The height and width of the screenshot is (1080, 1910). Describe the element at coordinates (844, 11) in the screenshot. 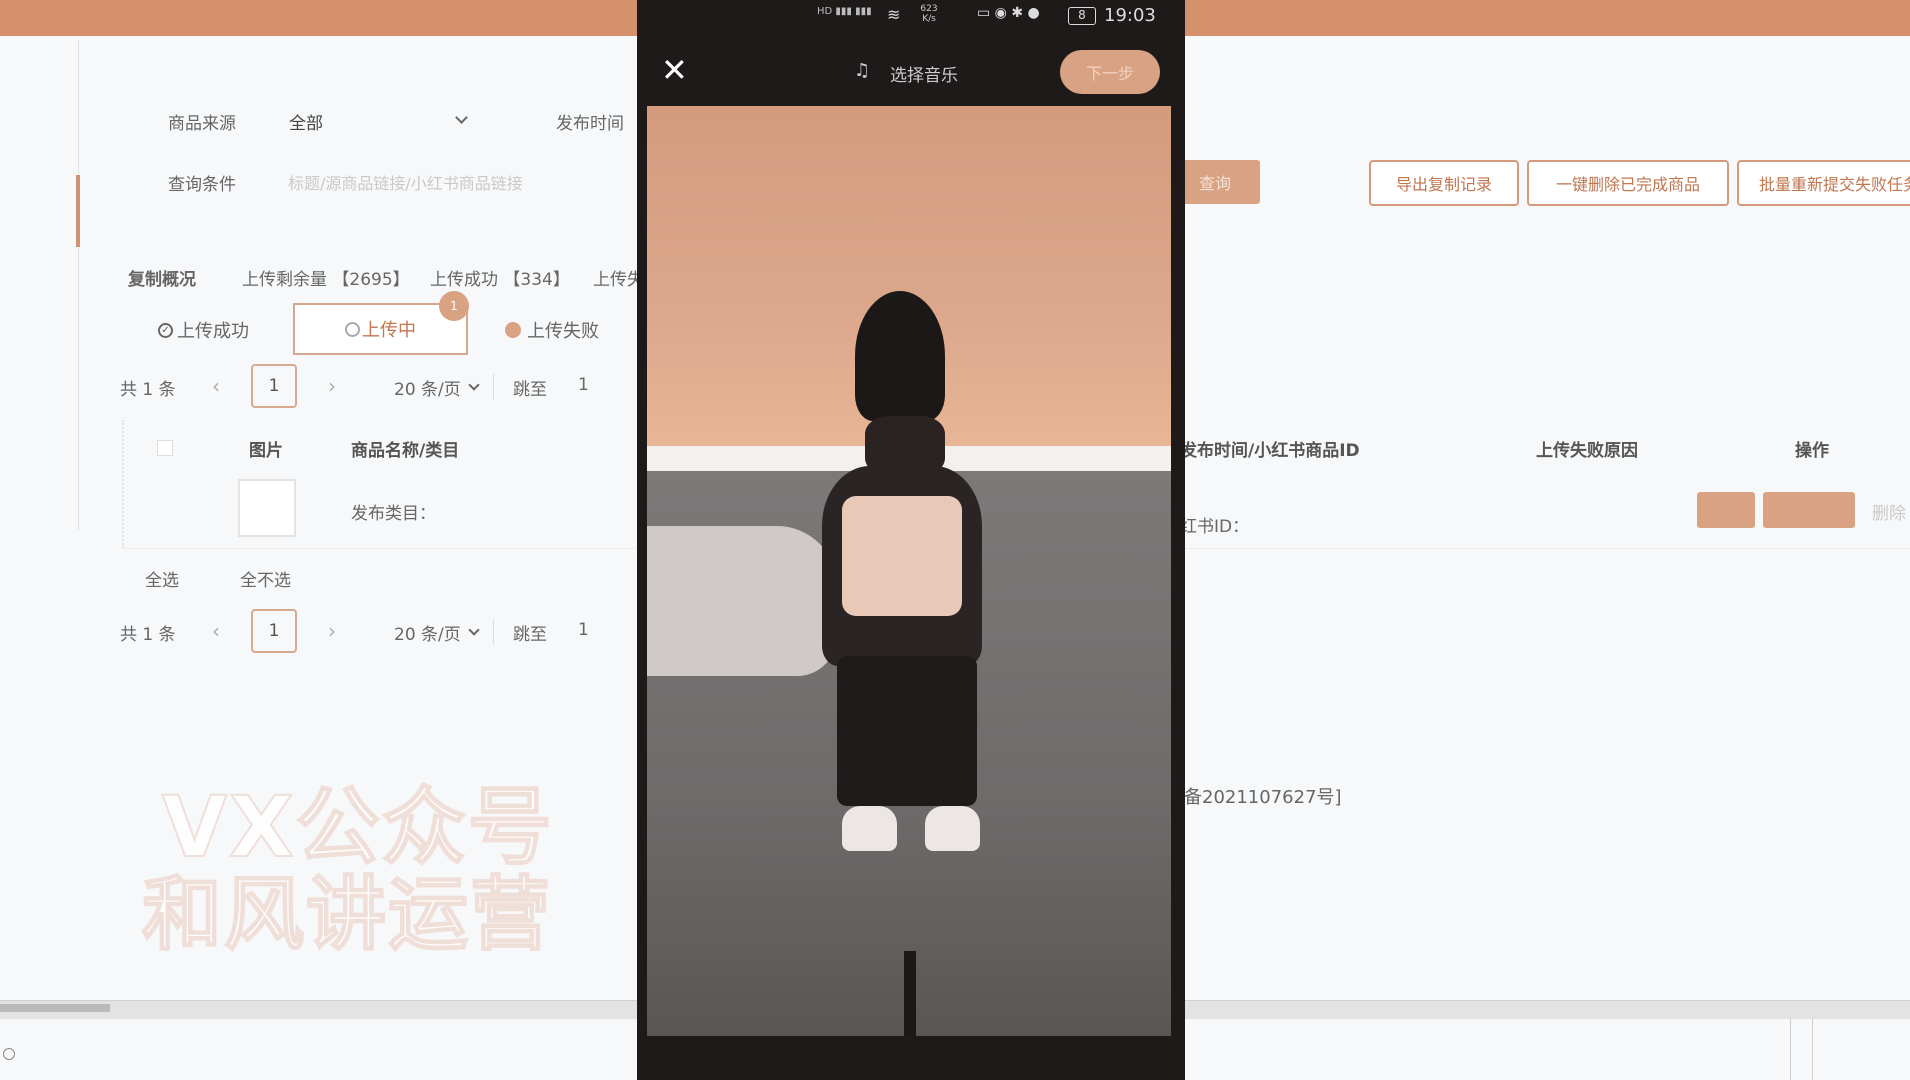

I see `signal-icon: HD ▮▮▮ ▮▮▮` at that location.